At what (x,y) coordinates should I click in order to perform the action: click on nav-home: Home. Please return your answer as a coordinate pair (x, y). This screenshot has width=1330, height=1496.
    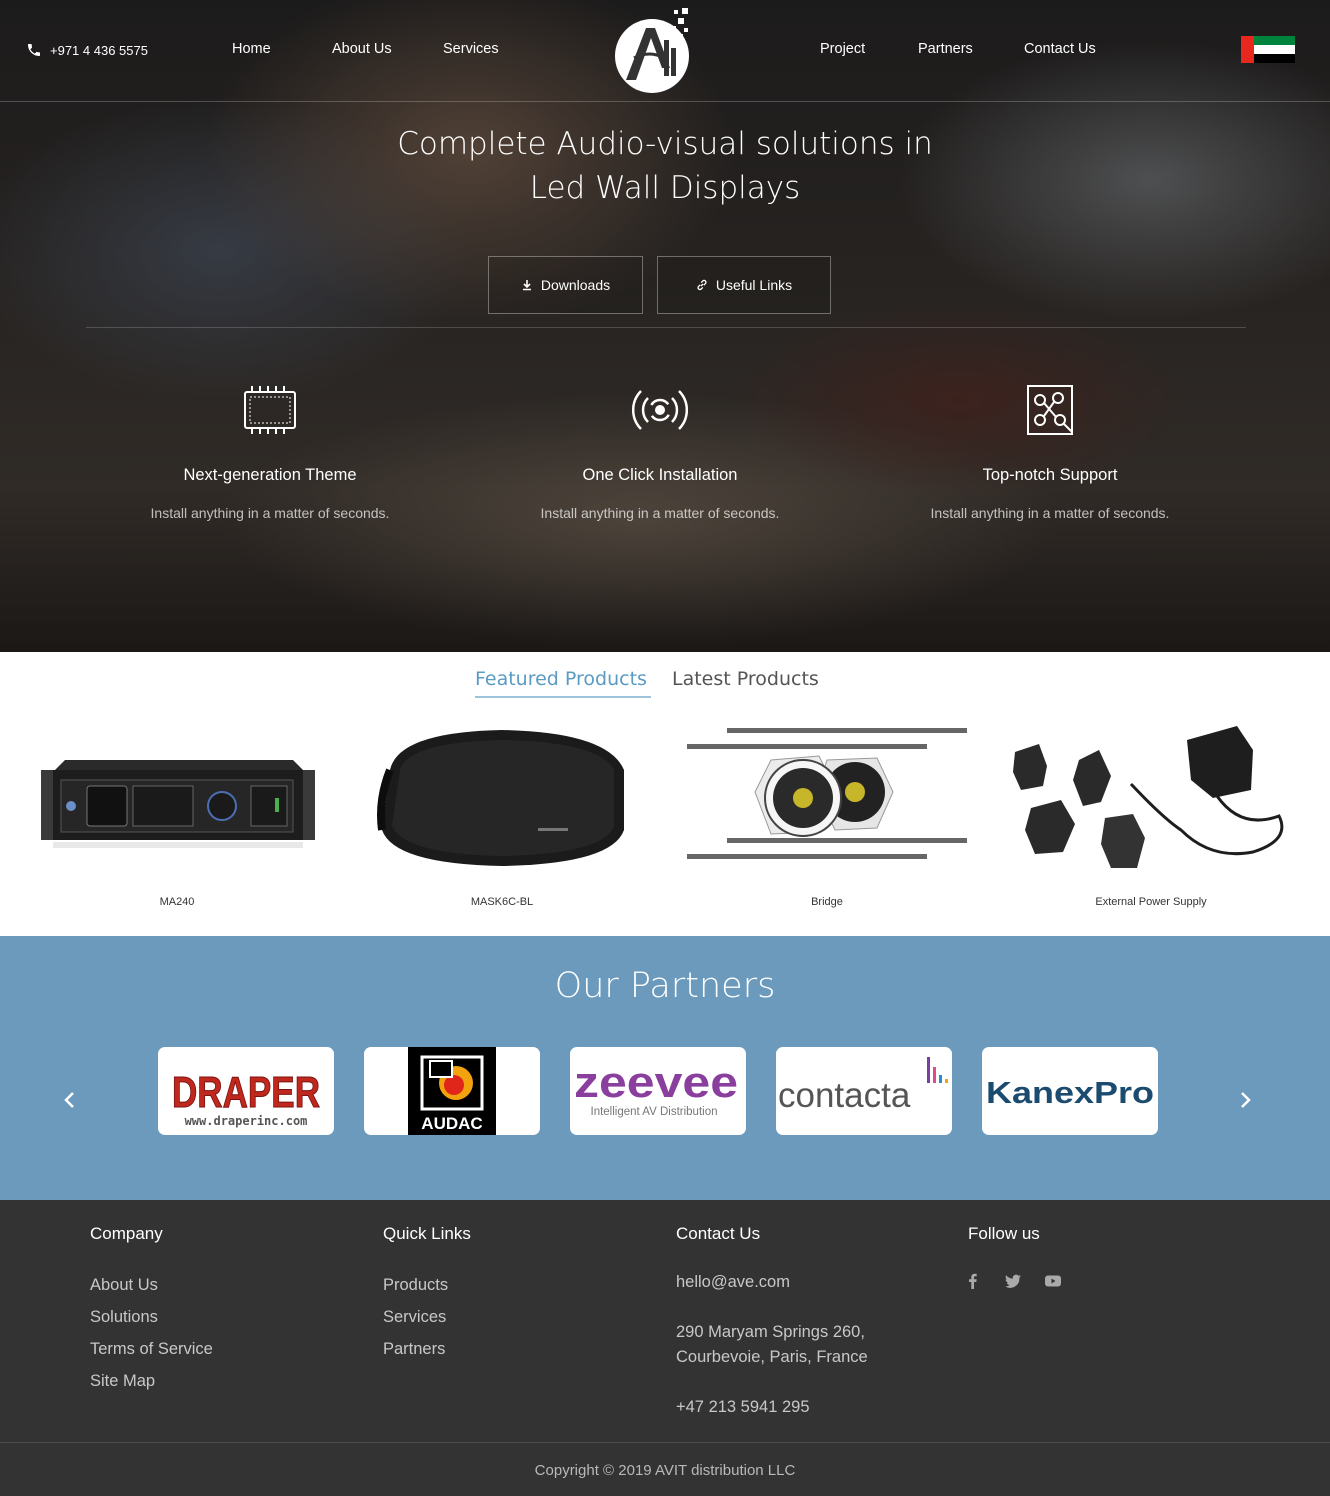
    Looking at the image, I should click on (251, 49).